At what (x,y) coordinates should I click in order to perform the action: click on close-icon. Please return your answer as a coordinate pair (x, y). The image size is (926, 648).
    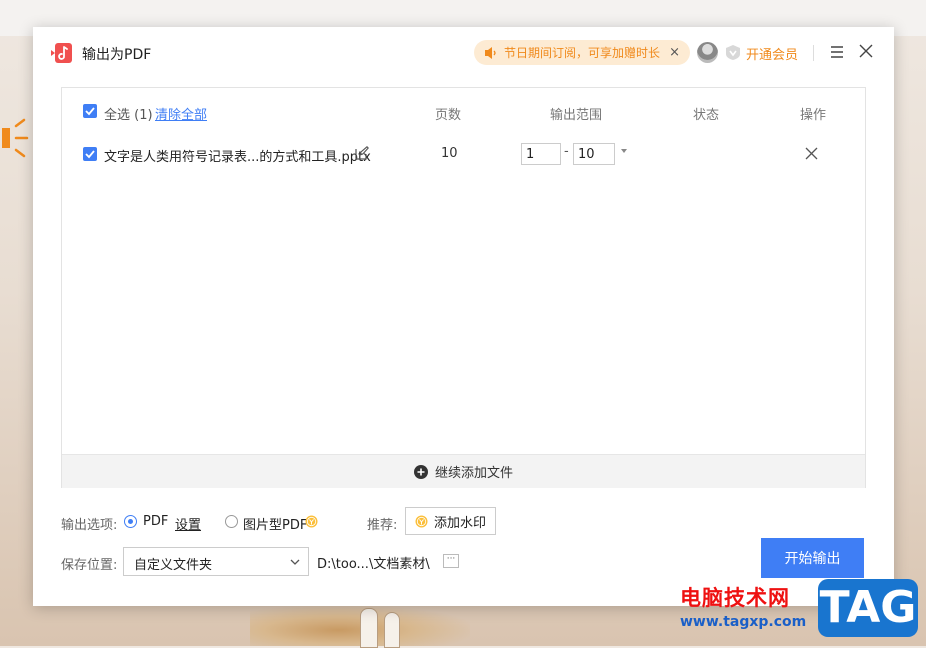
    Looking at the image, I should click on (866, 51).